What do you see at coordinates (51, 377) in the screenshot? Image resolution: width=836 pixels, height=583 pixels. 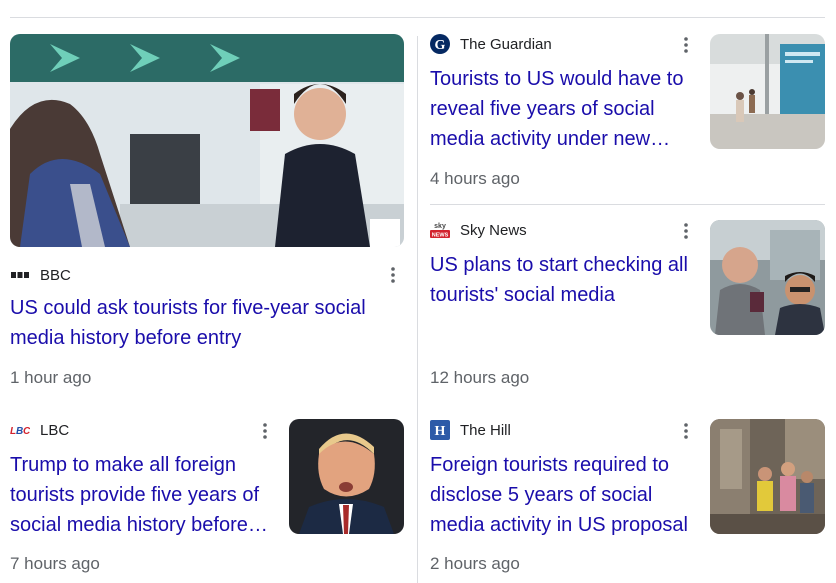 I see `timestamp: 1 hour ago` at bounding box center [51, 377].